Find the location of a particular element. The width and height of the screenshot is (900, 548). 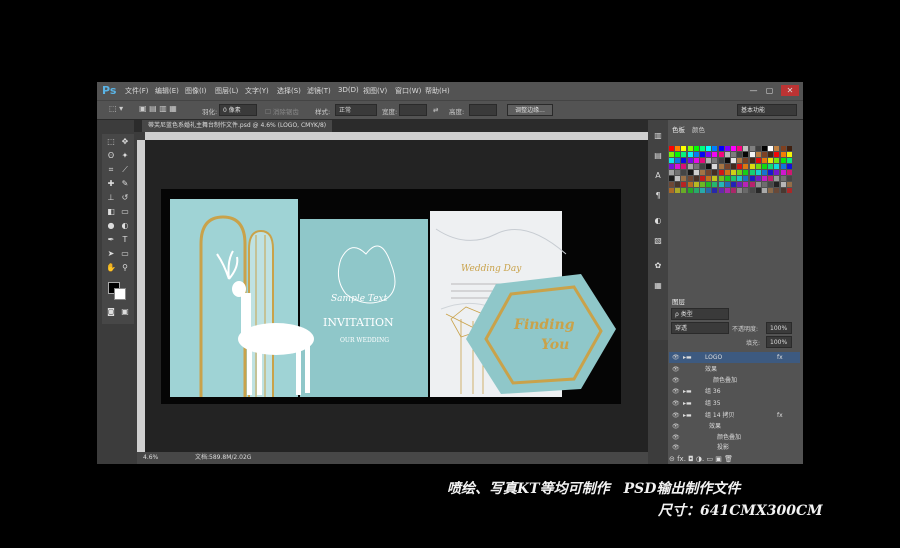

brush-icon: ✎ is located at coordinates (125, 184).